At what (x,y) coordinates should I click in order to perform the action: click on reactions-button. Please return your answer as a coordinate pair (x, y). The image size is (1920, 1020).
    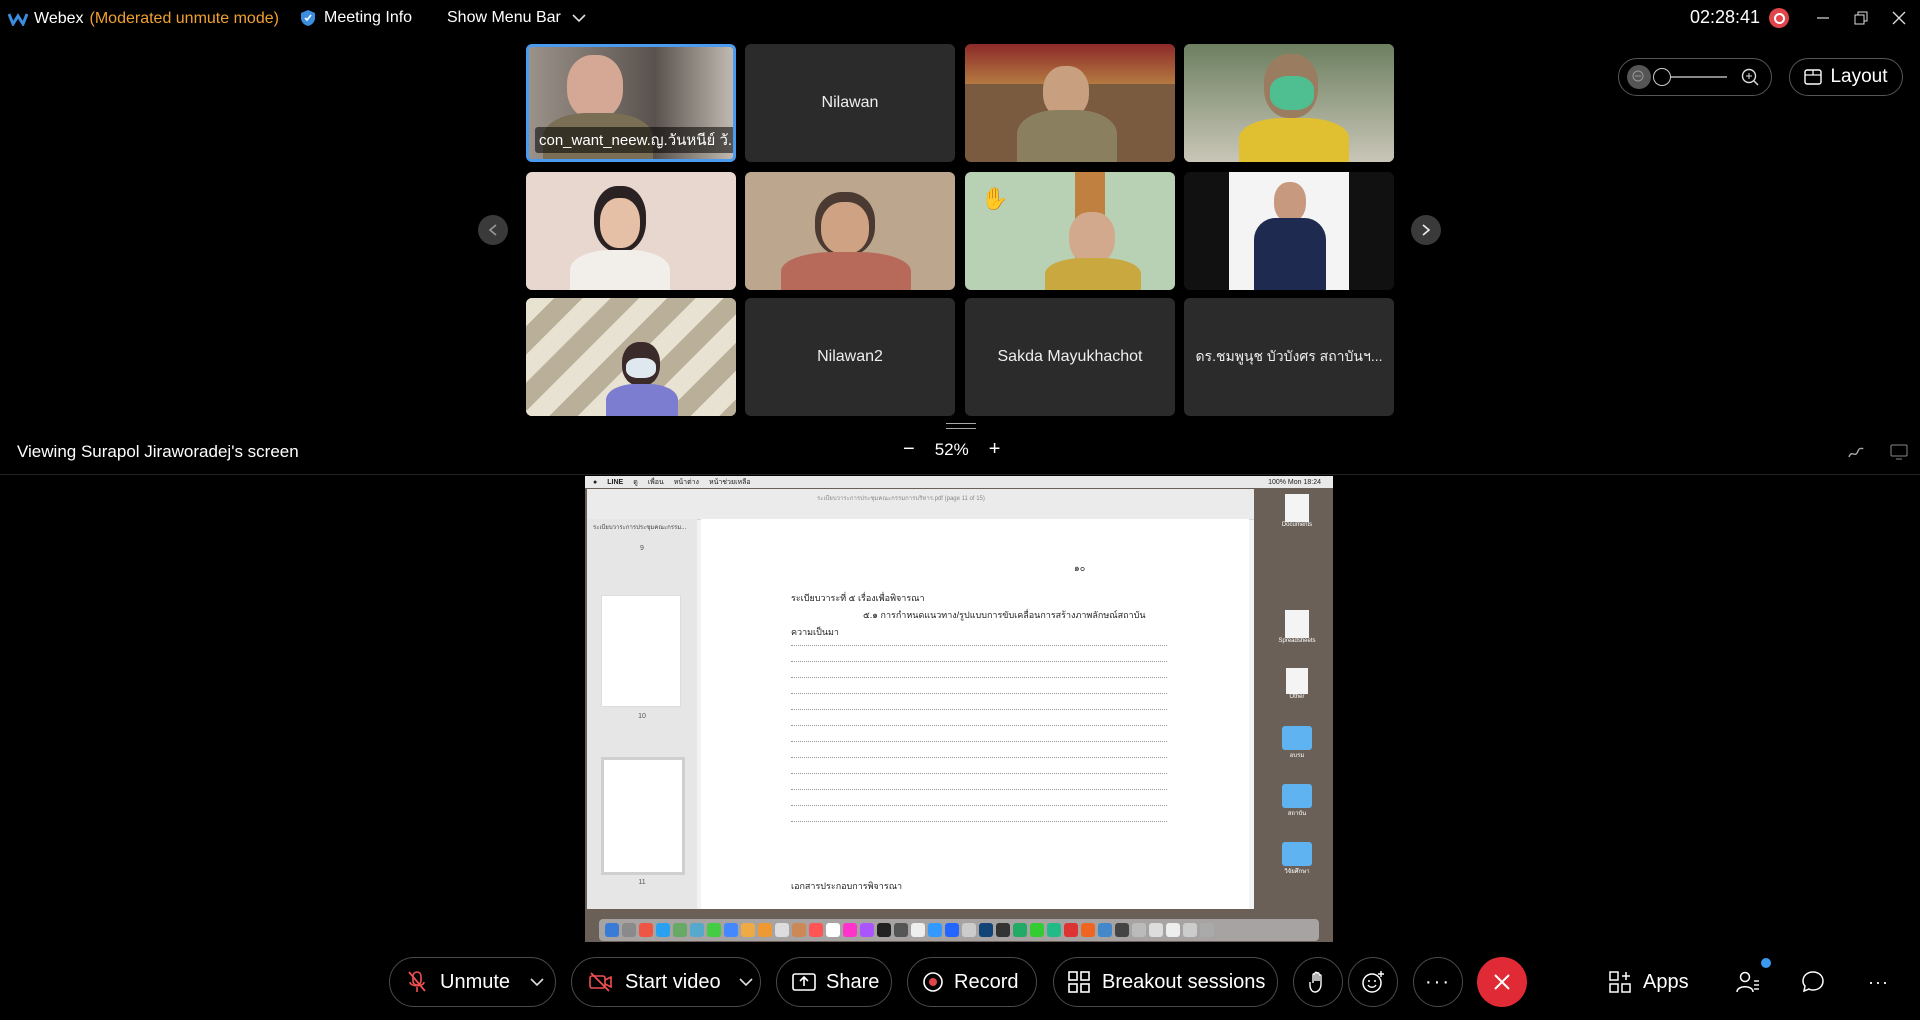
    Looking at the image, I should click on (1373, 982).